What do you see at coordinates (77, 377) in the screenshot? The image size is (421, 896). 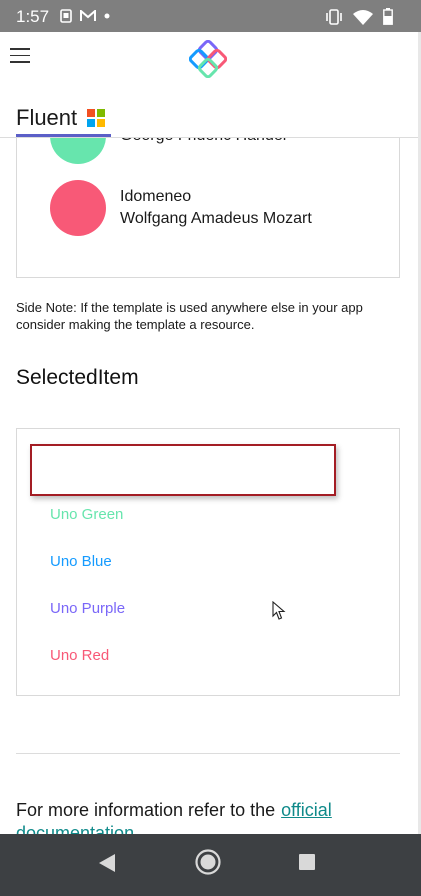 I see `section-title: SelectedItem` at bounding box center [77, 377].